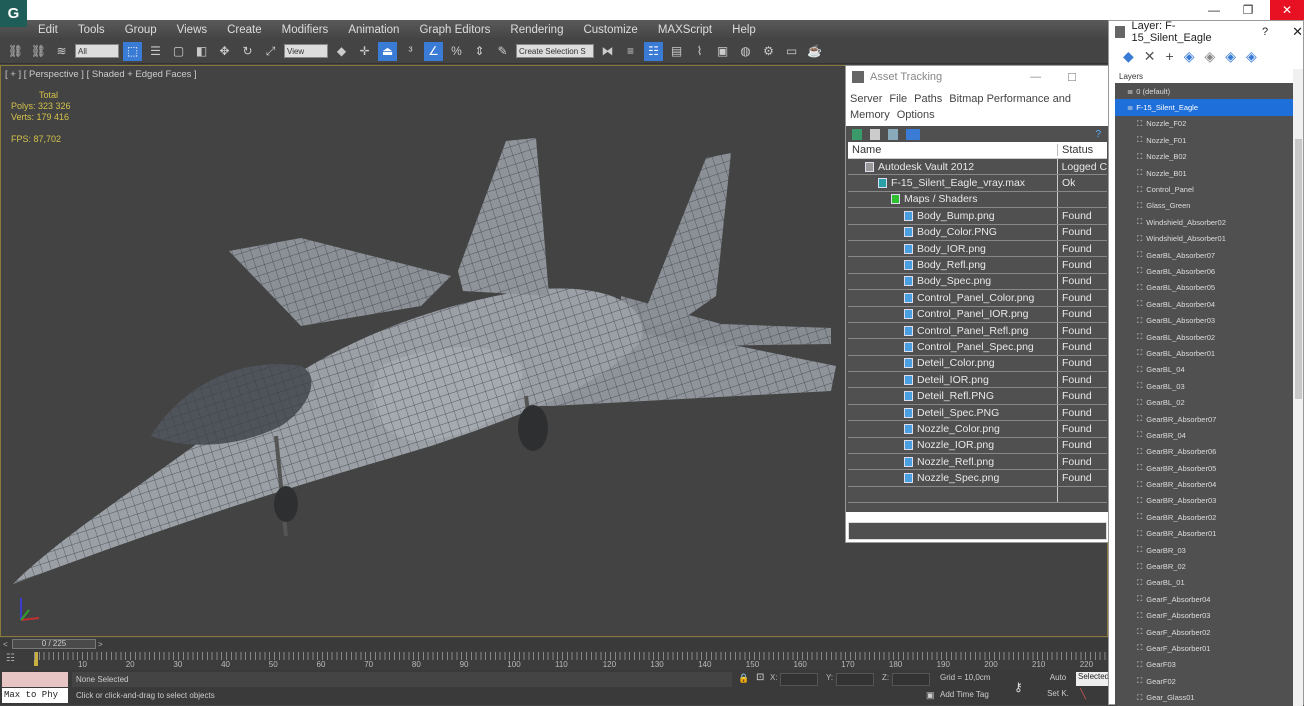 This screenshot has height=706, width=1304. I want to click on asset-row: Nozzle_Refl.png Found, so click(977, 462).